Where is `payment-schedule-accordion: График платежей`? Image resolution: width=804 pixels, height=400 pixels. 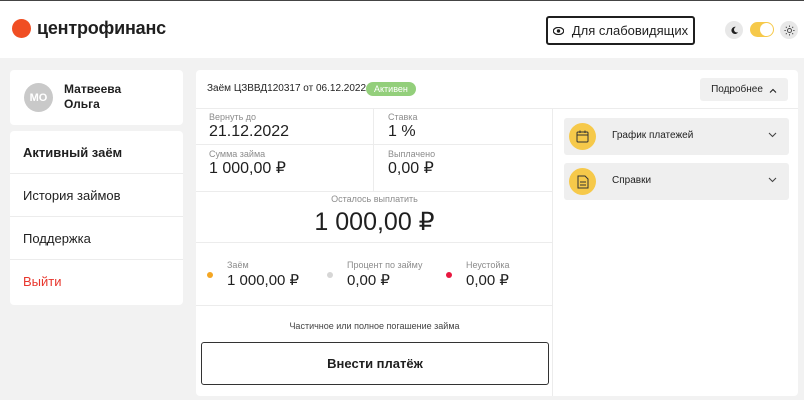
payment-schedule-accordion: График платежей is located at coordinates (676, 136).